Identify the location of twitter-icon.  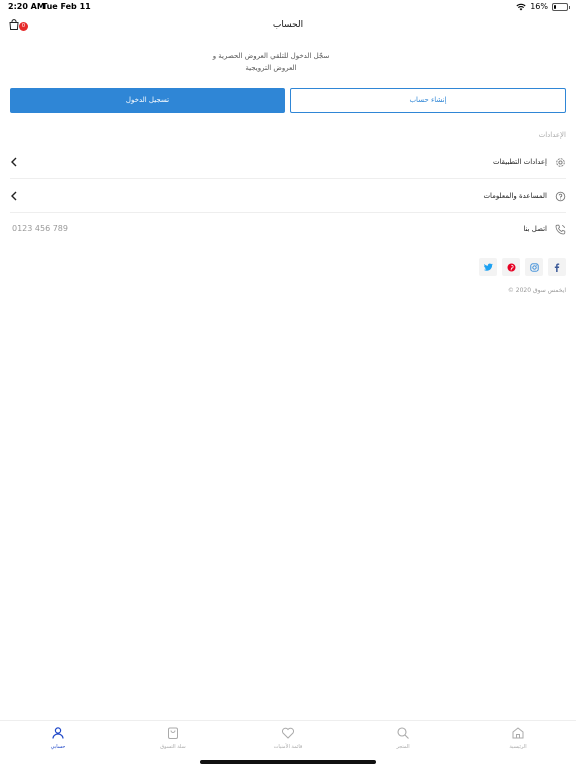
(488, 267).